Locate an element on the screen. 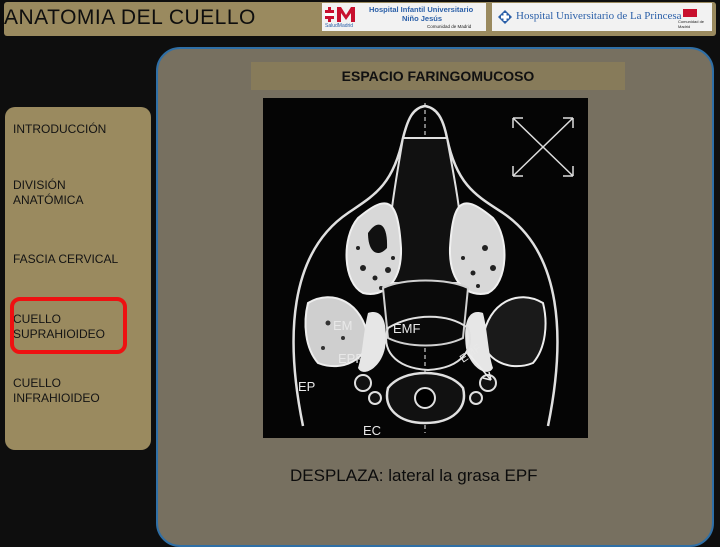 The height and width of the screenshot is (547, 720). label-ep: EP is located at coordinates (306, 386).